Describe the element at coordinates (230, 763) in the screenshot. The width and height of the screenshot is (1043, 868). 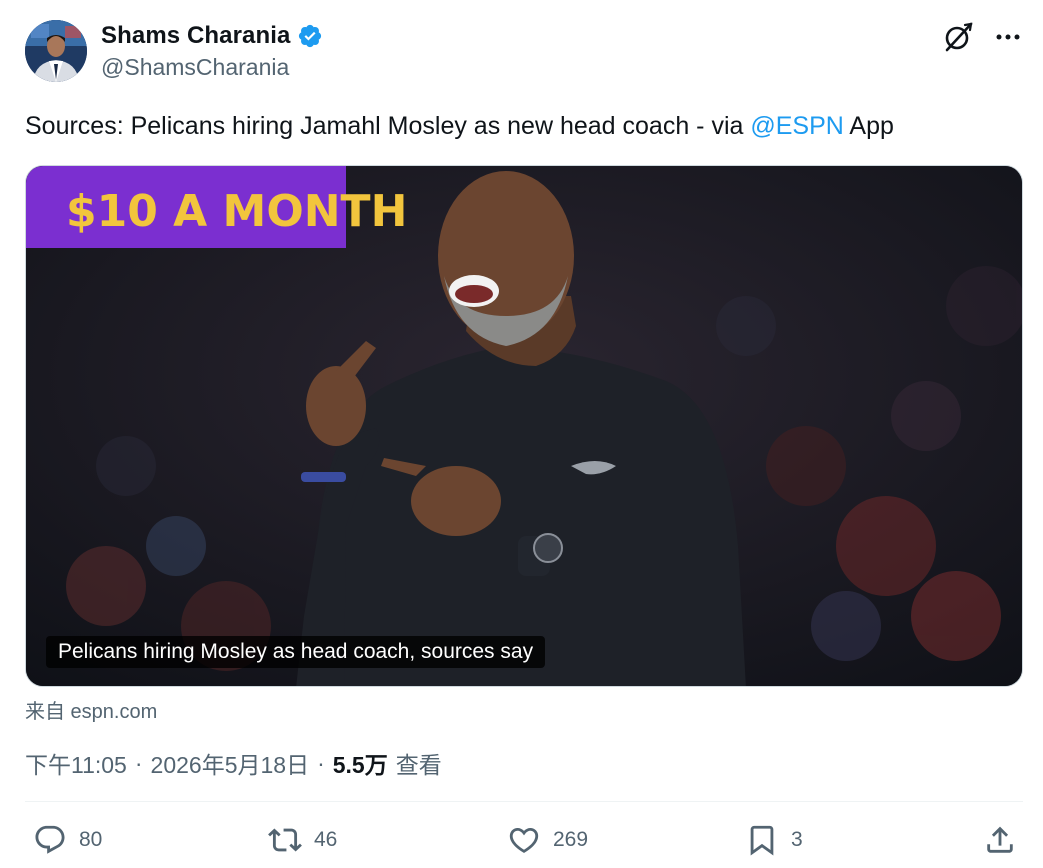
I see `tweet-date: 2026年5月18日` at that location.